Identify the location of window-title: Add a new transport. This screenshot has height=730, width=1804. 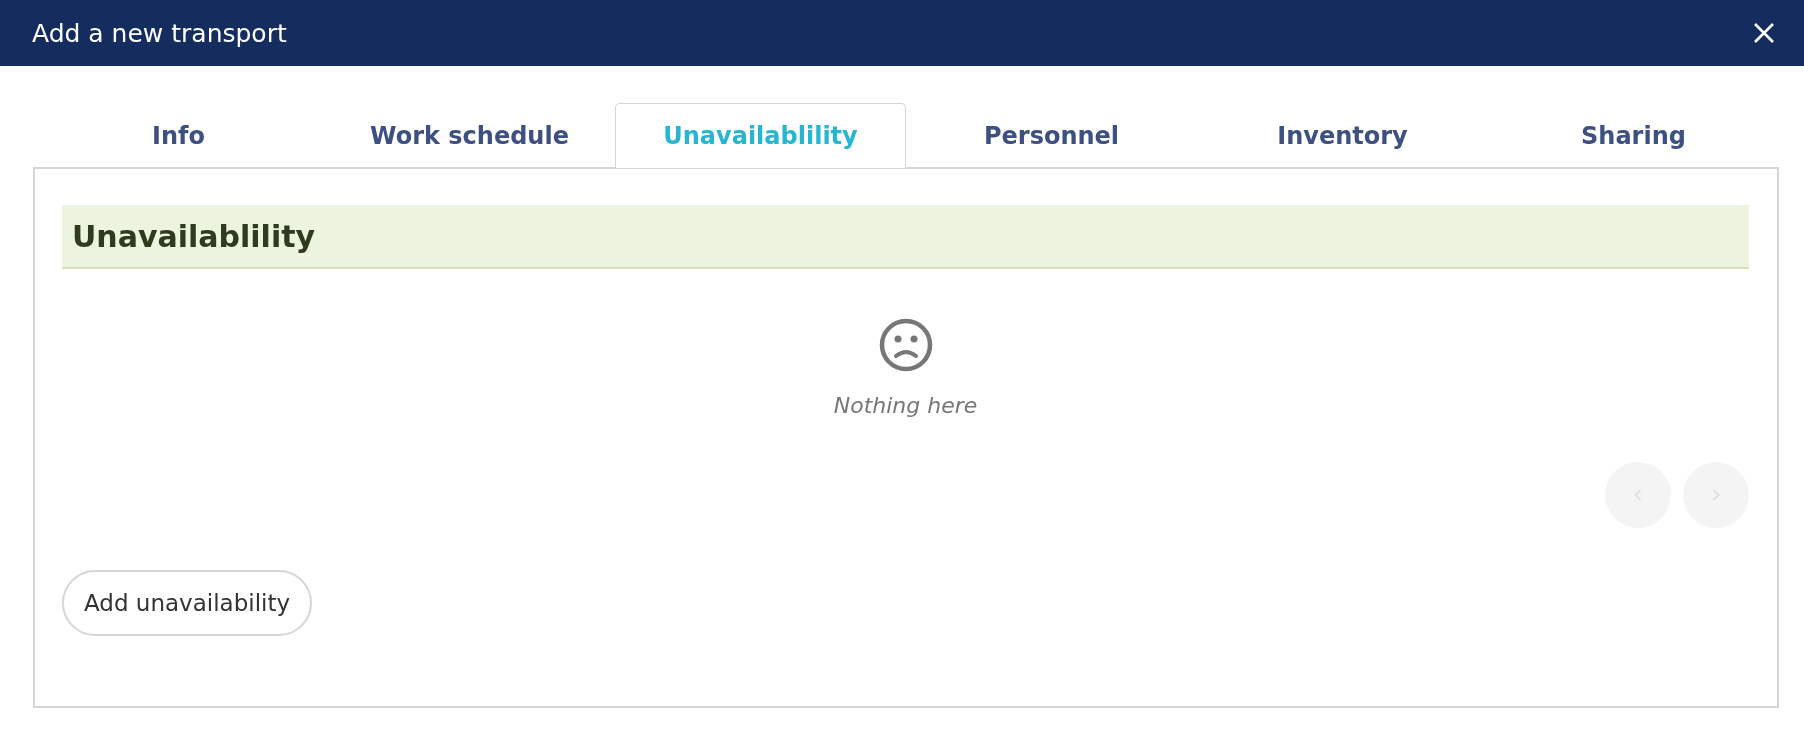
(159, 33).